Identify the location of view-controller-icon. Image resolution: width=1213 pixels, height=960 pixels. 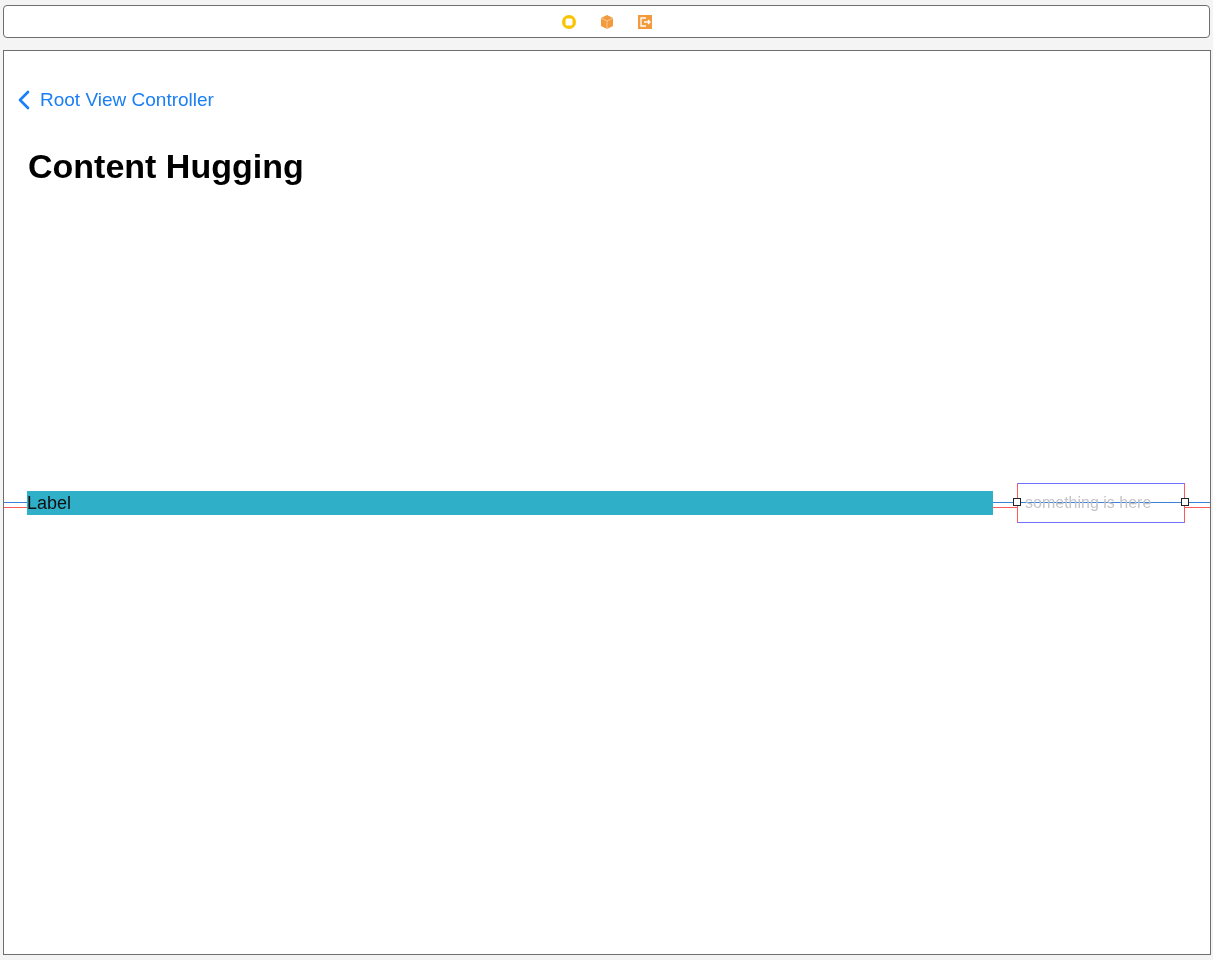
(568, 21).